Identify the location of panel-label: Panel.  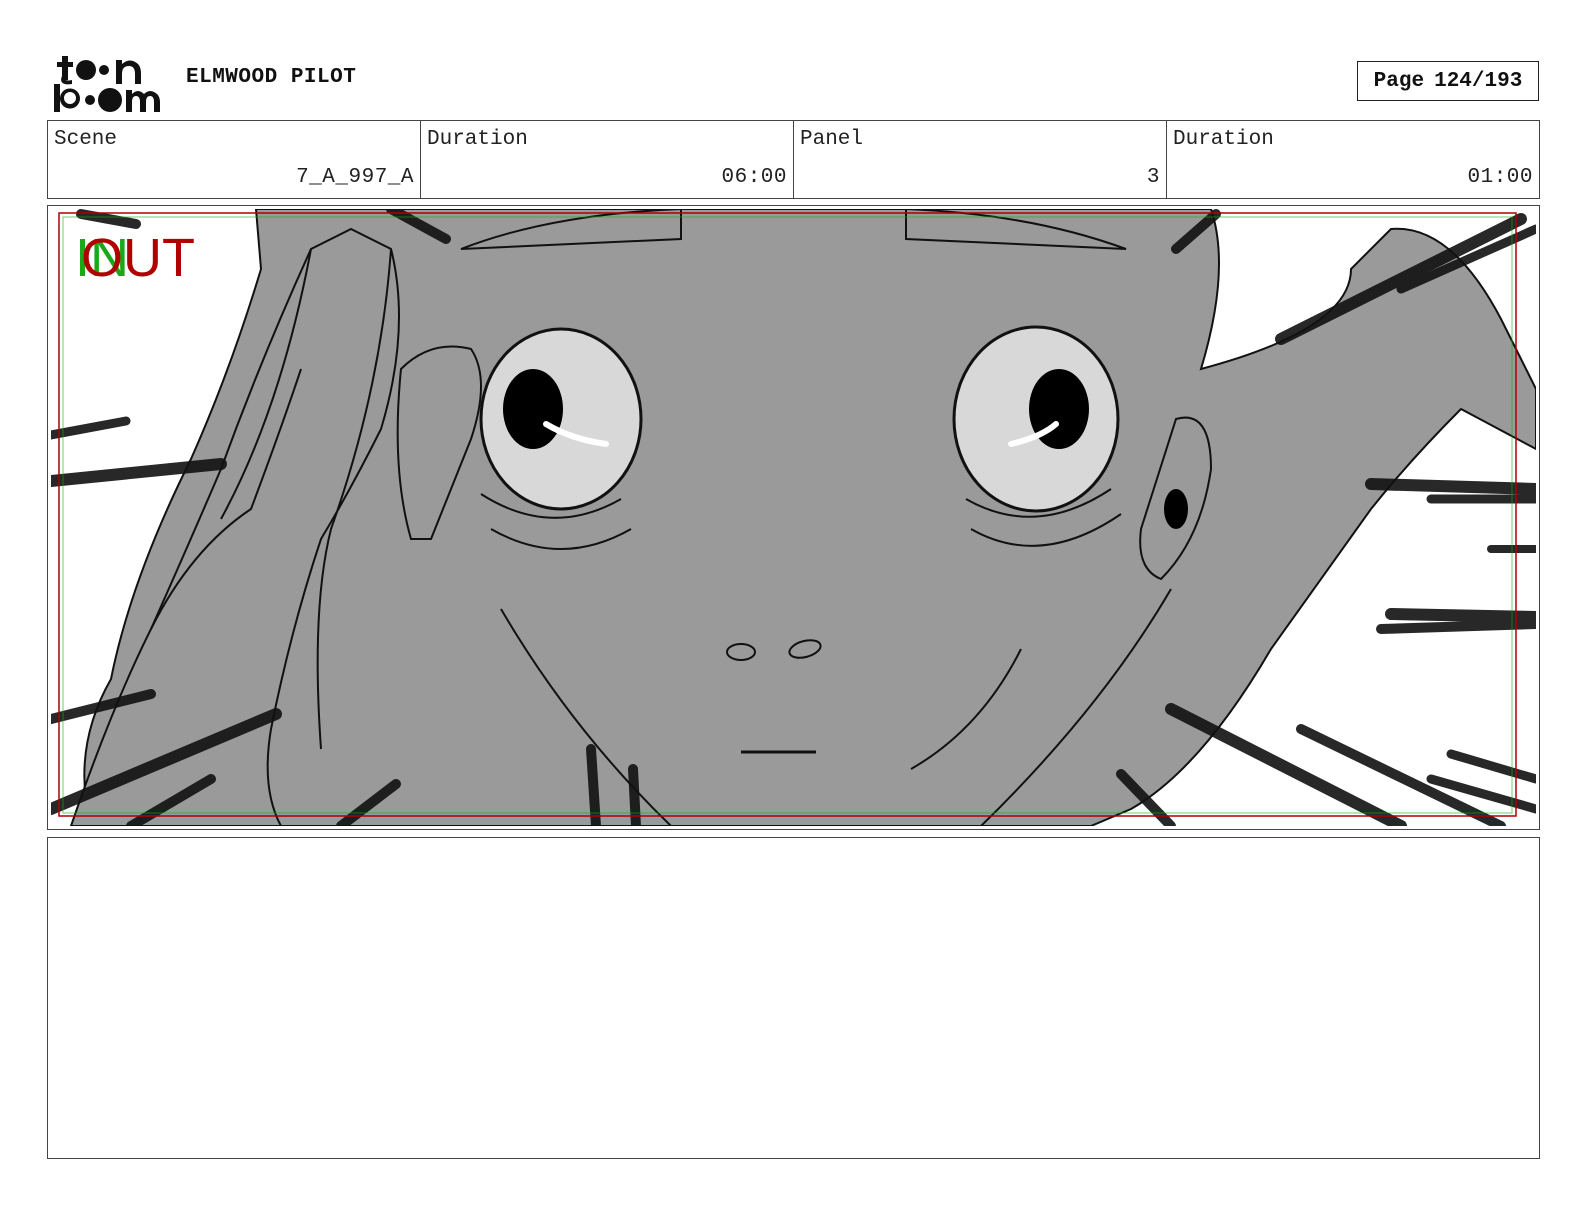
(832, 139).